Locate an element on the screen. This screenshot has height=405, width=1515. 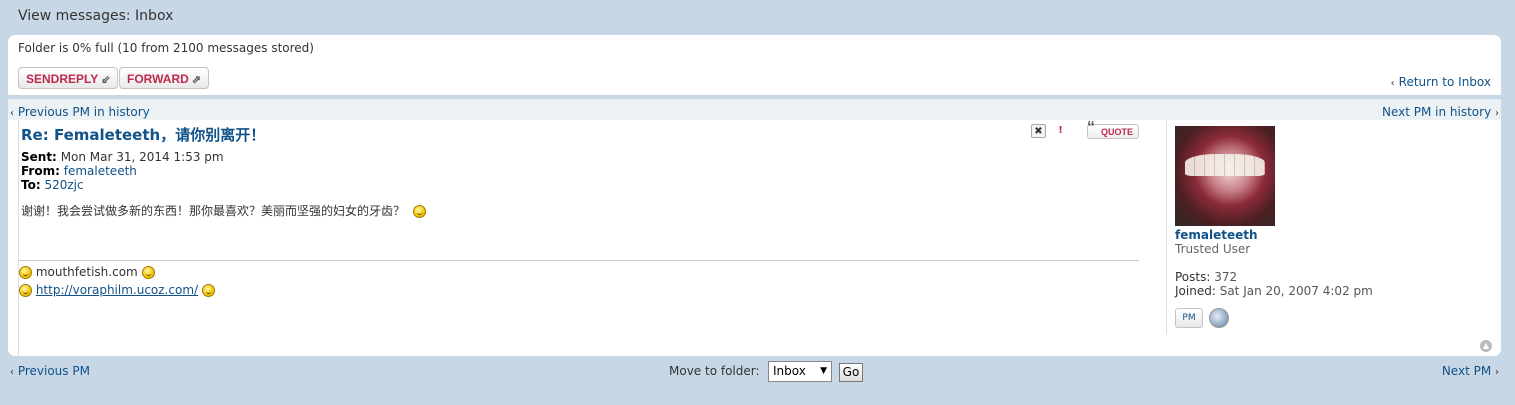
post-action-icons: ✖ ! “ QUOTE is located at coordinates (1084, 130).